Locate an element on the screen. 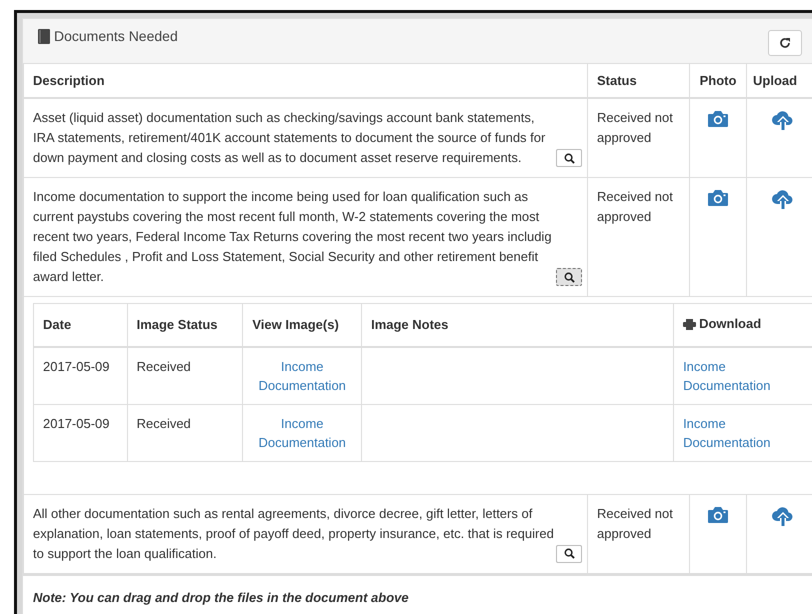 The width and height of the screenshot is (812, 614). column-header: Image Status is located at coordinates (177, 324).